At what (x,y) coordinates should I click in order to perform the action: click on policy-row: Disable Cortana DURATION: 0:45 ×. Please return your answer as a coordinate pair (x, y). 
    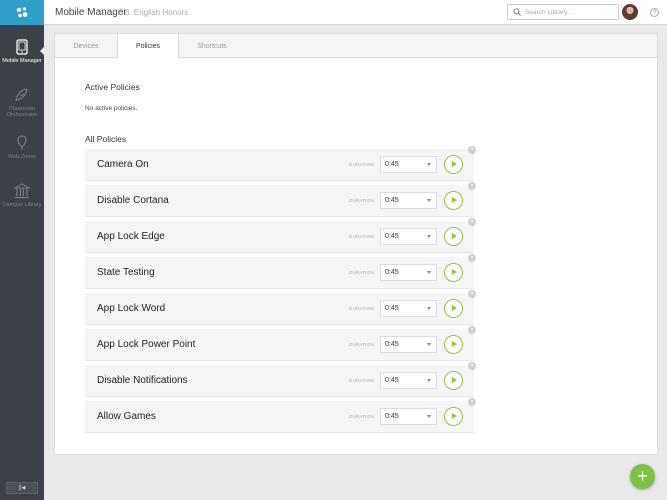
    Looking at the image, I should click on (280, 199).